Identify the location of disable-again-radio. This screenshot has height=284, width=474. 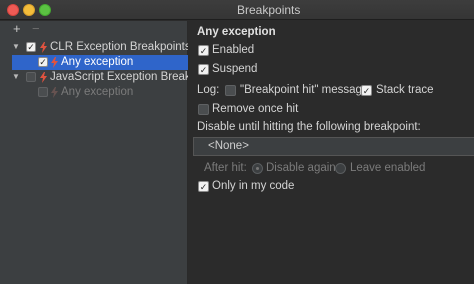
(257, 168).